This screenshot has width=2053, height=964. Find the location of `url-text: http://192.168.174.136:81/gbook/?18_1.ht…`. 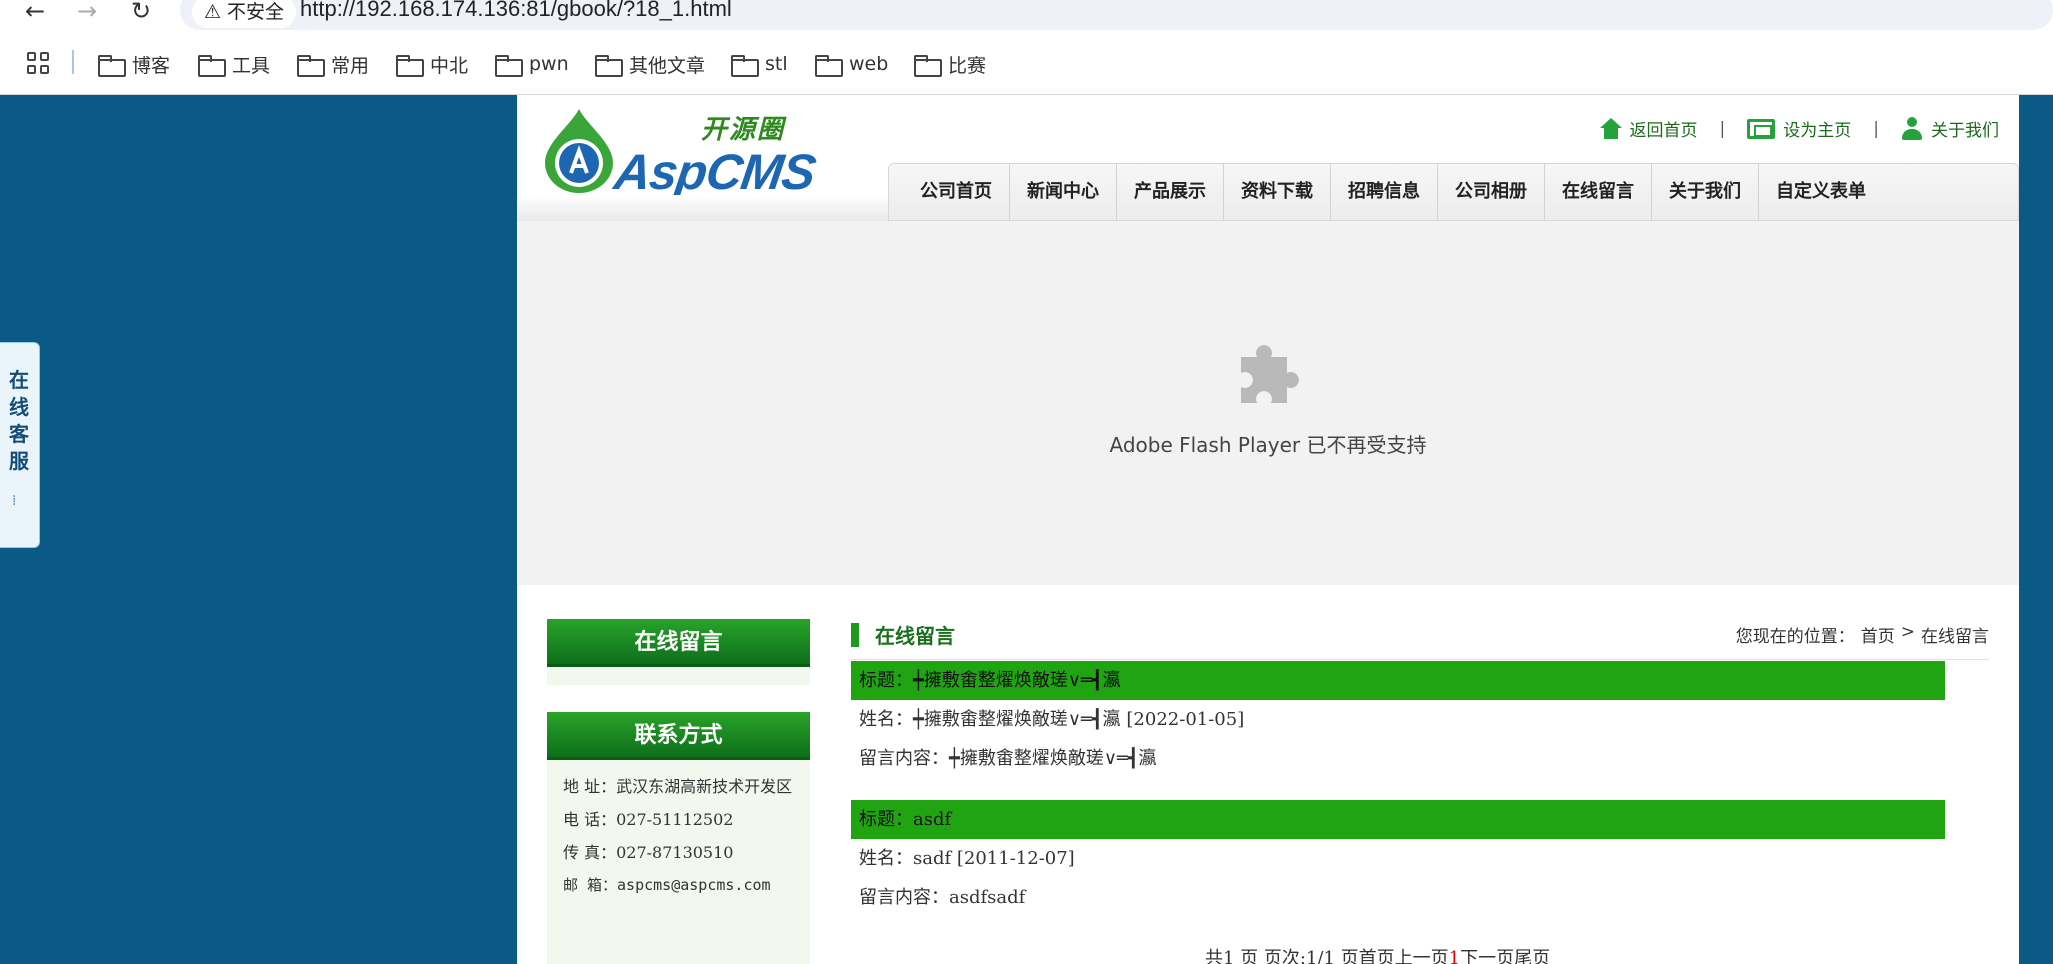

url-text: http://192.168.174.136:81/gbook/?18_1.ht… is located at coordinates (516, 11).